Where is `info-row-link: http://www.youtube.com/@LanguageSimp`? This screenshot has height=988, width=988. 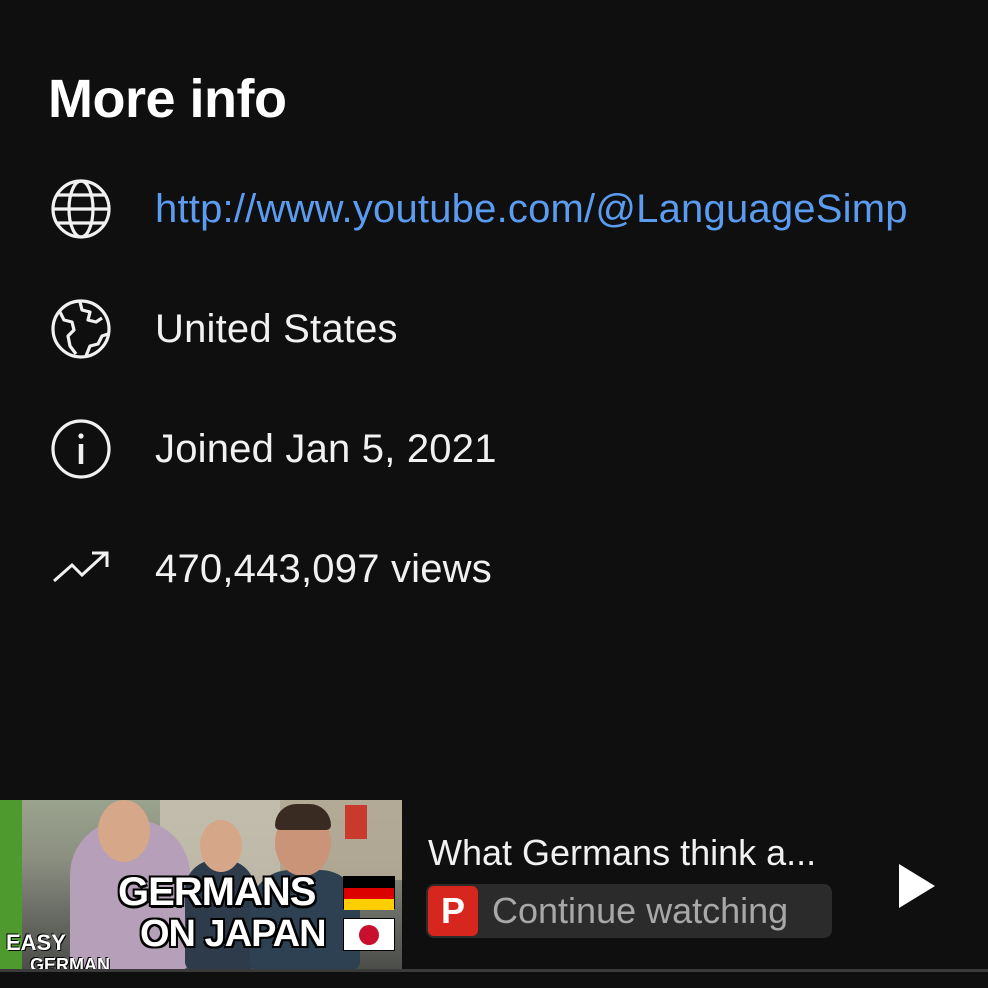 info-row-link: http://www.youtube.com/@LanguageSimp is located at coordinates (518, 209).